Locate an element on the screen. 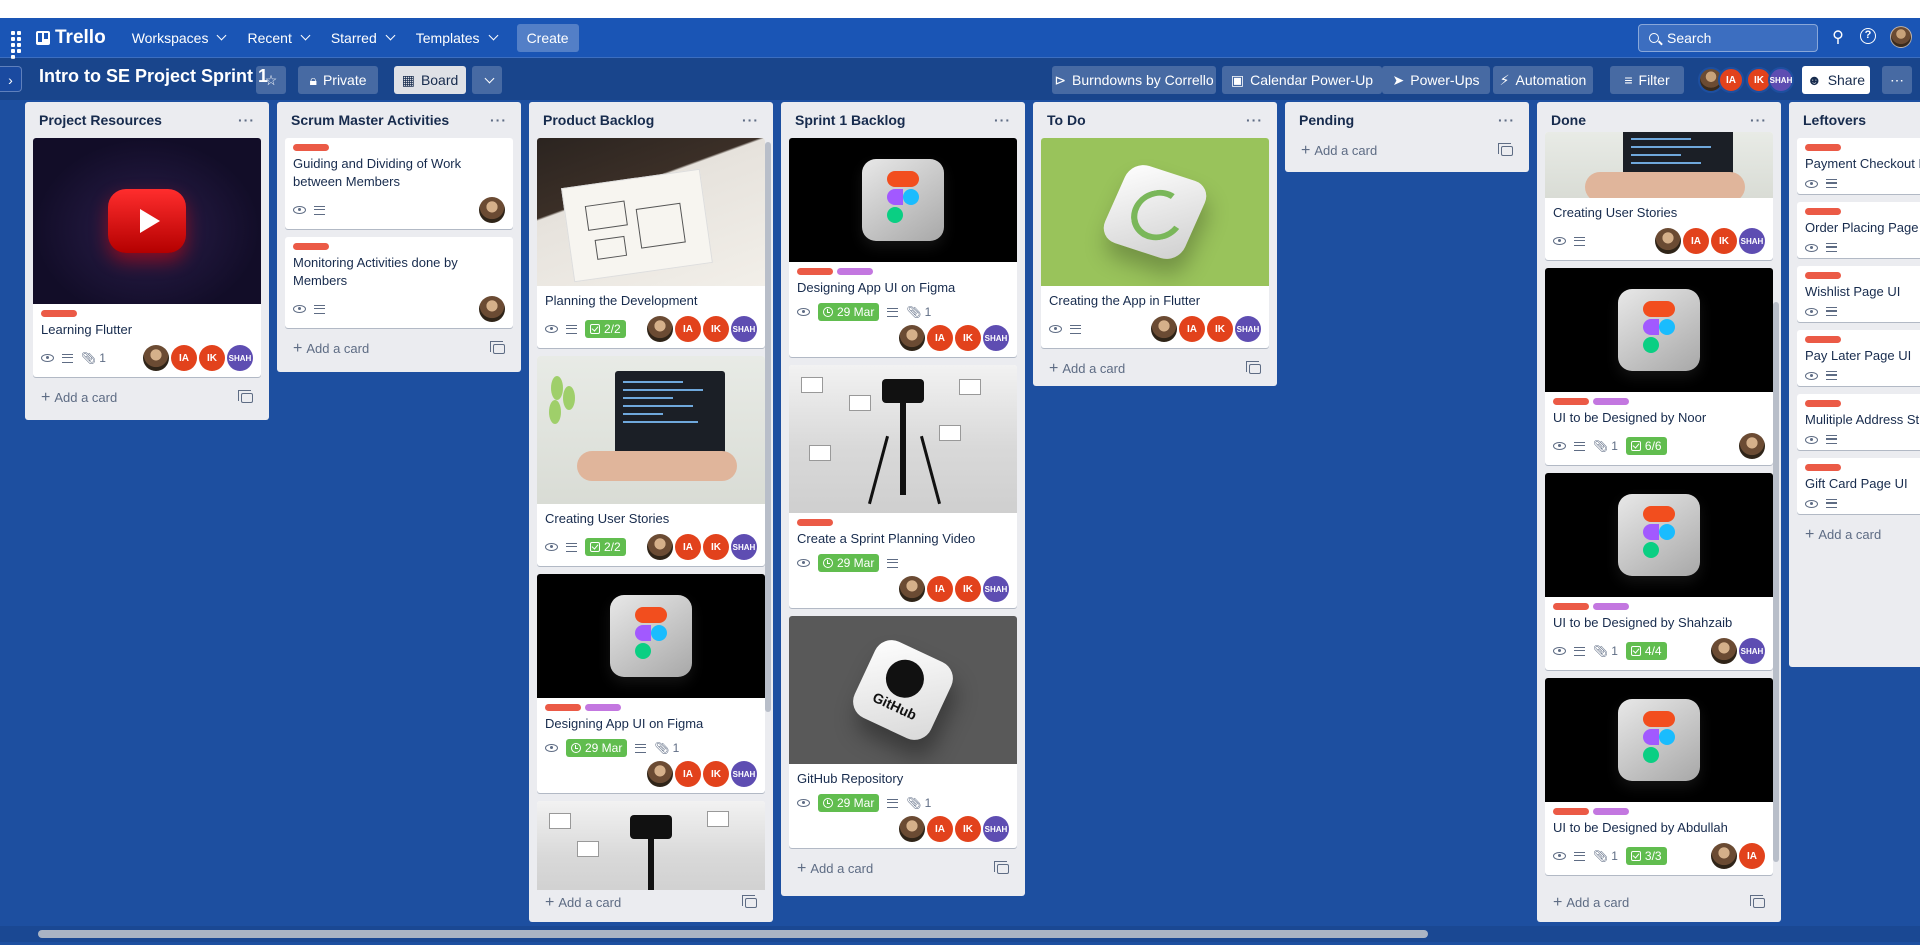 Image resolution: width=1920 pixels, height=945 pixels. card-learning-flutter: Learning Flutter 📎︎ 1 IA IK SHAH is located at coordinates (147, 257).